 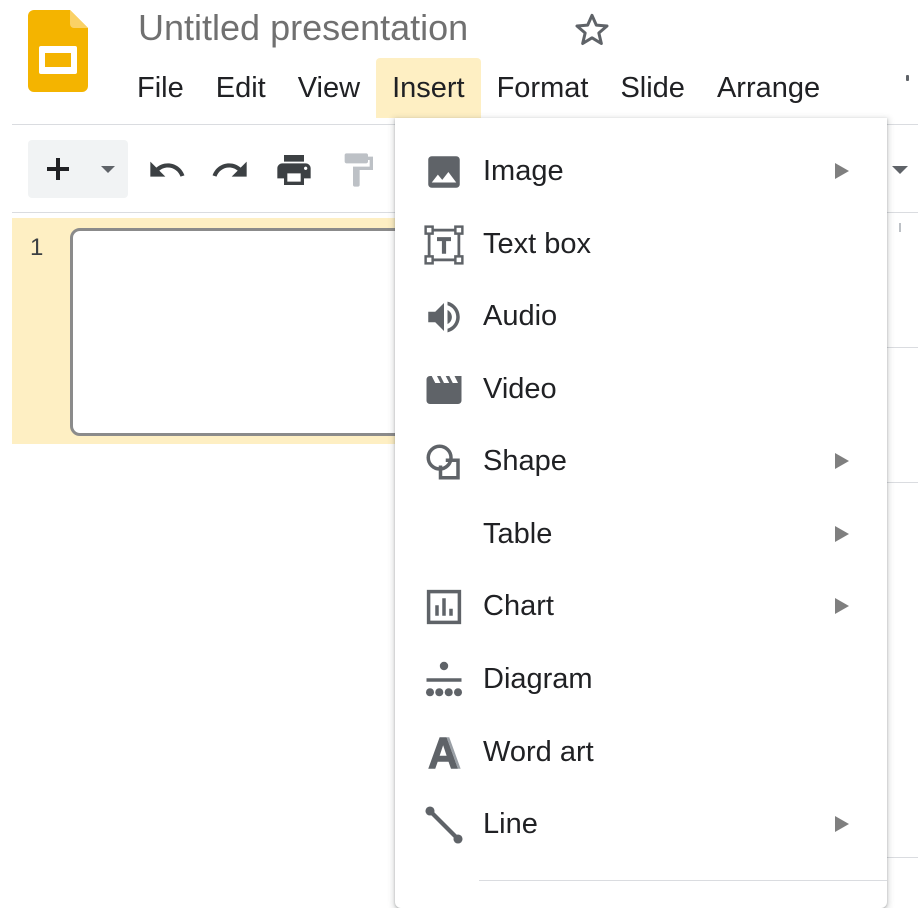 I want to click on word-art-icon, so click(x=444, y=753).